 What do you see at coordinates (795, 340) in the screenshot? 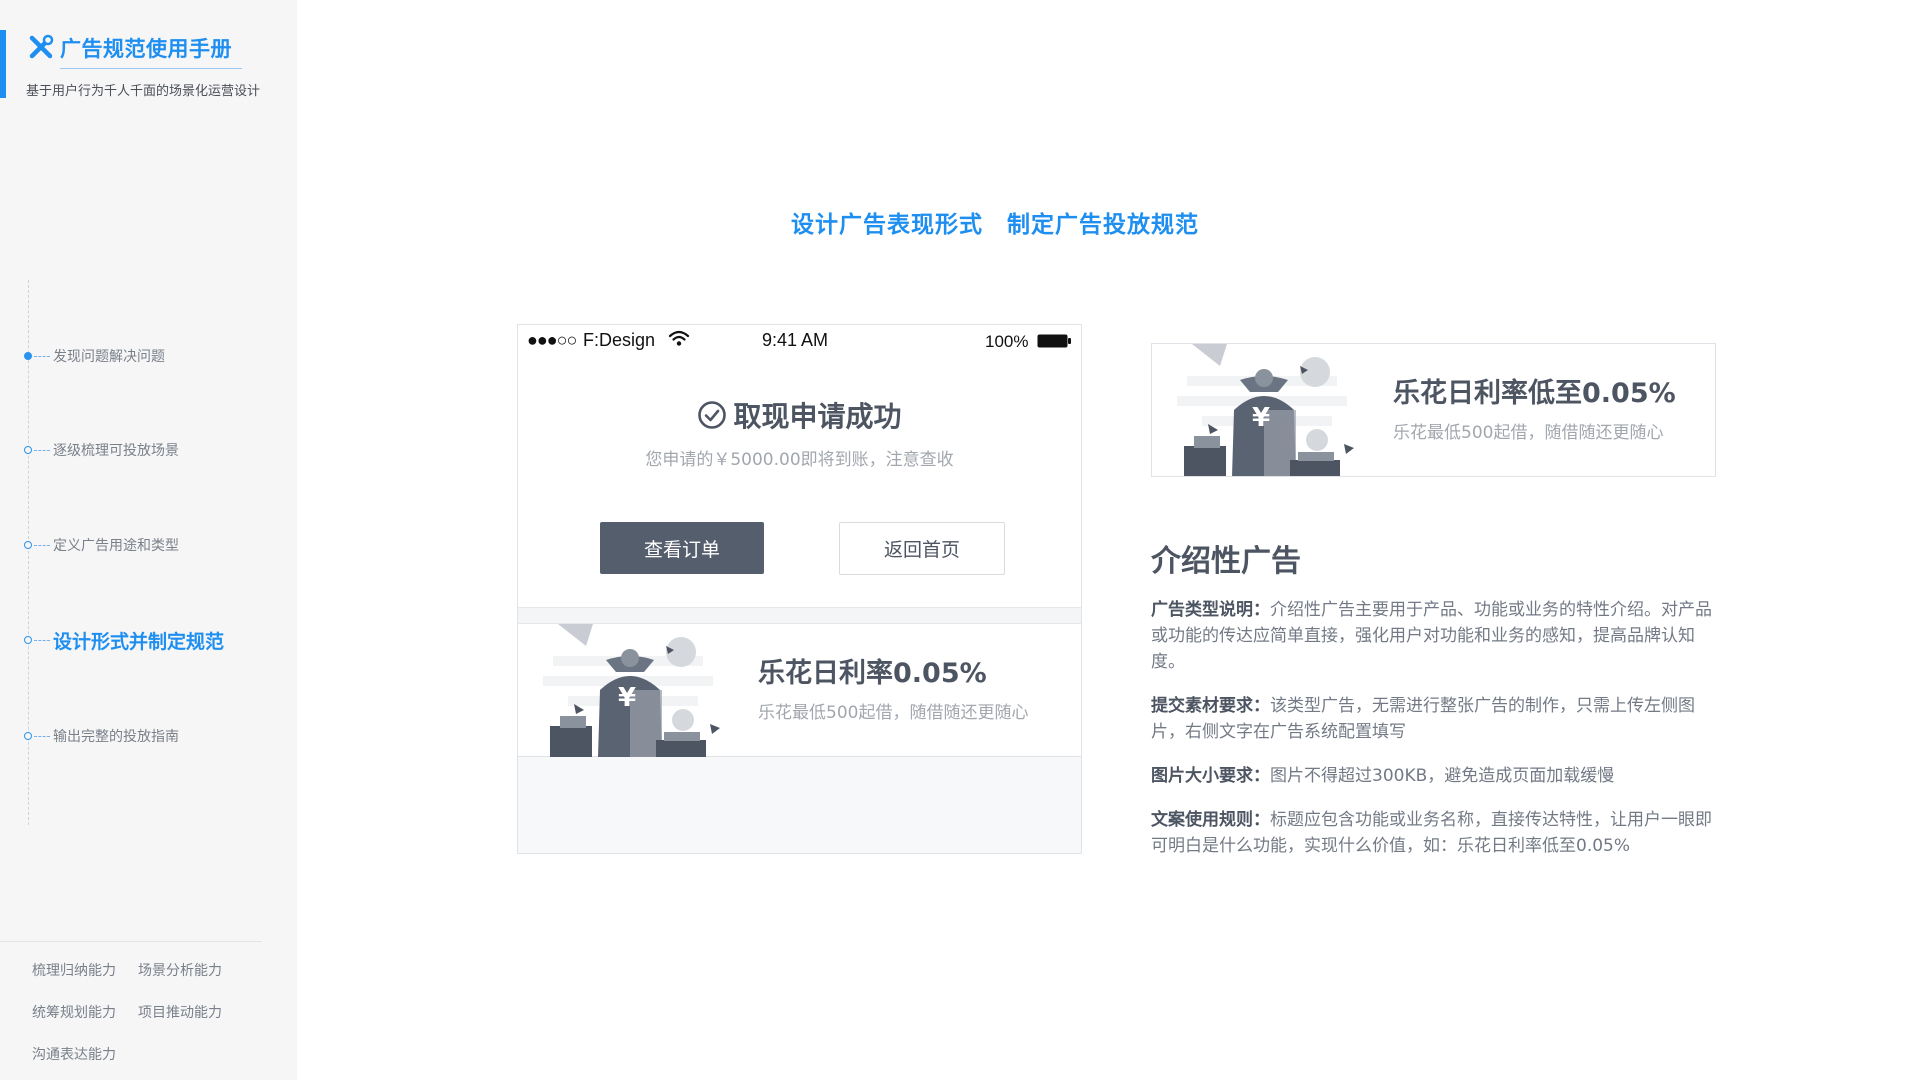
I see `status-time: 9:41 AM` at bounding box center [795, 340].